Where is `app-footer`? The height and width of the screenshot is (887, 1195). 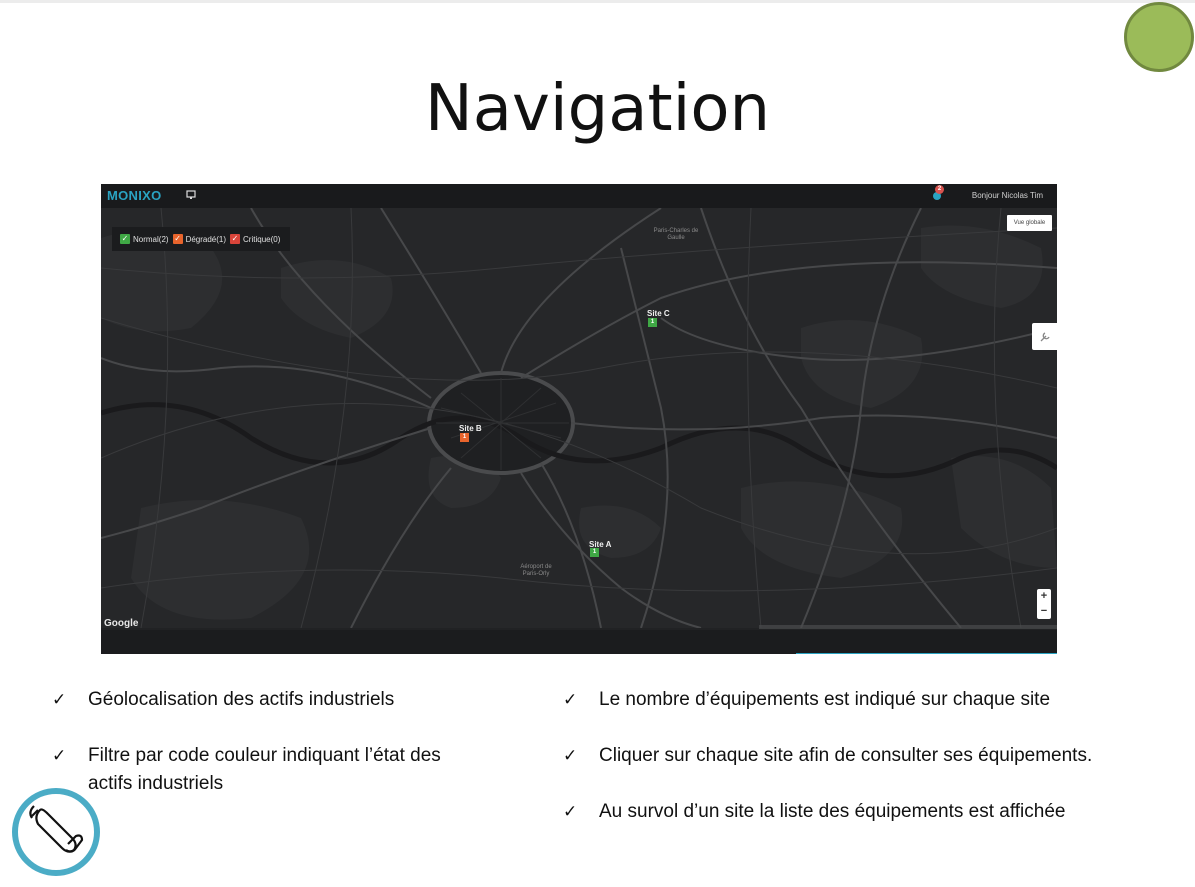 app-footer is located at coordinates (579, 642).